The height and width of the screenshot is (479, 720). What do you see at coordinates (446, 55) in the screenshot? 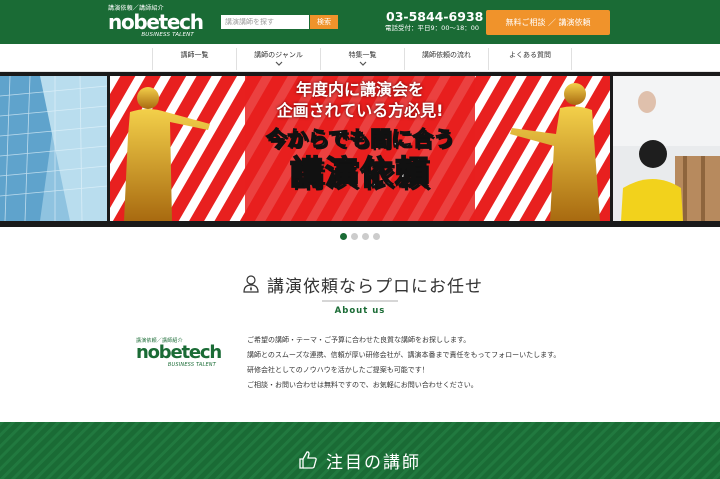
I see `nav-item-label: 講師依頼の流れ` at bounding box center [446, 55].